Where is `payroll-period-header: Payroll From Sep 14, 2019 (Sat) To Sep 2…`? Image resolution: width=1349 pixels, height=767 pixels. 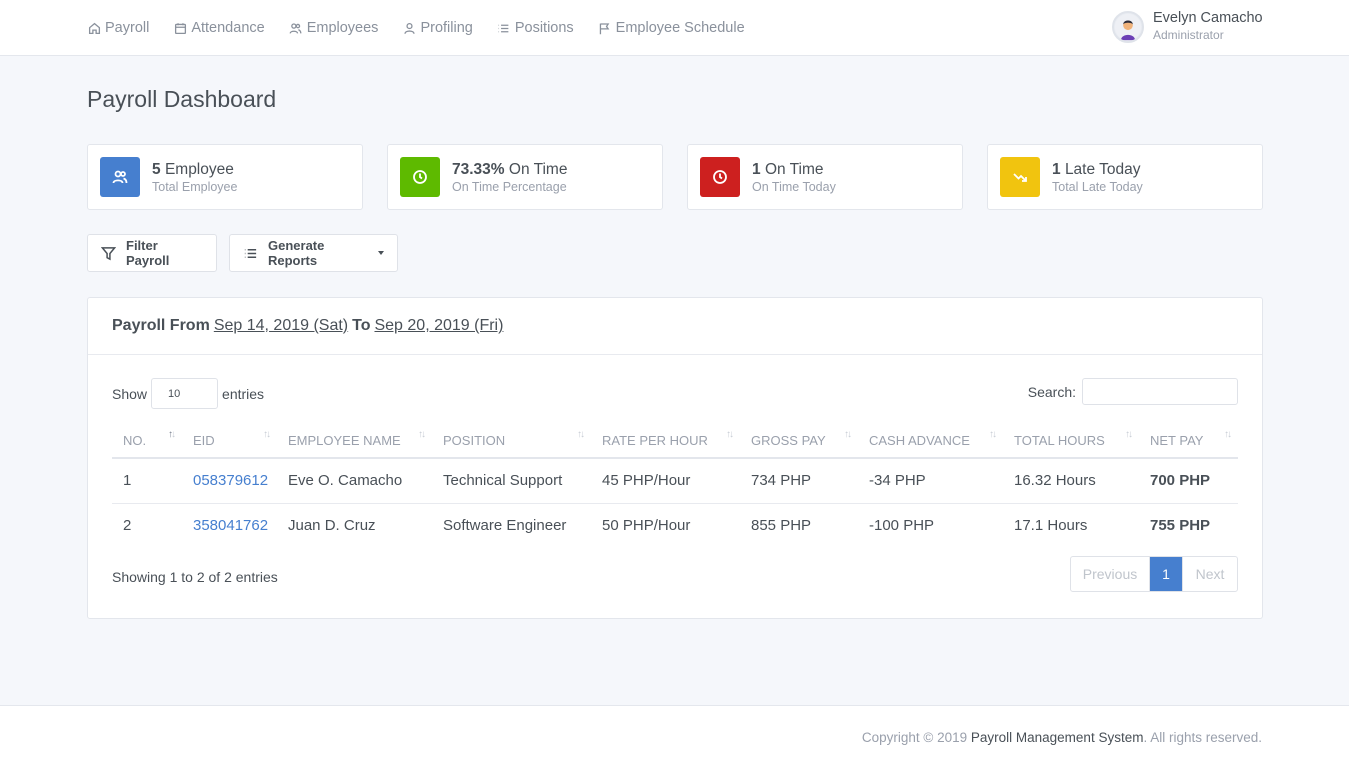 payroll-period-header: Payroll From Sep 14, 2019 (Sat) To Sep 2… is located at coordinates (675, 326).